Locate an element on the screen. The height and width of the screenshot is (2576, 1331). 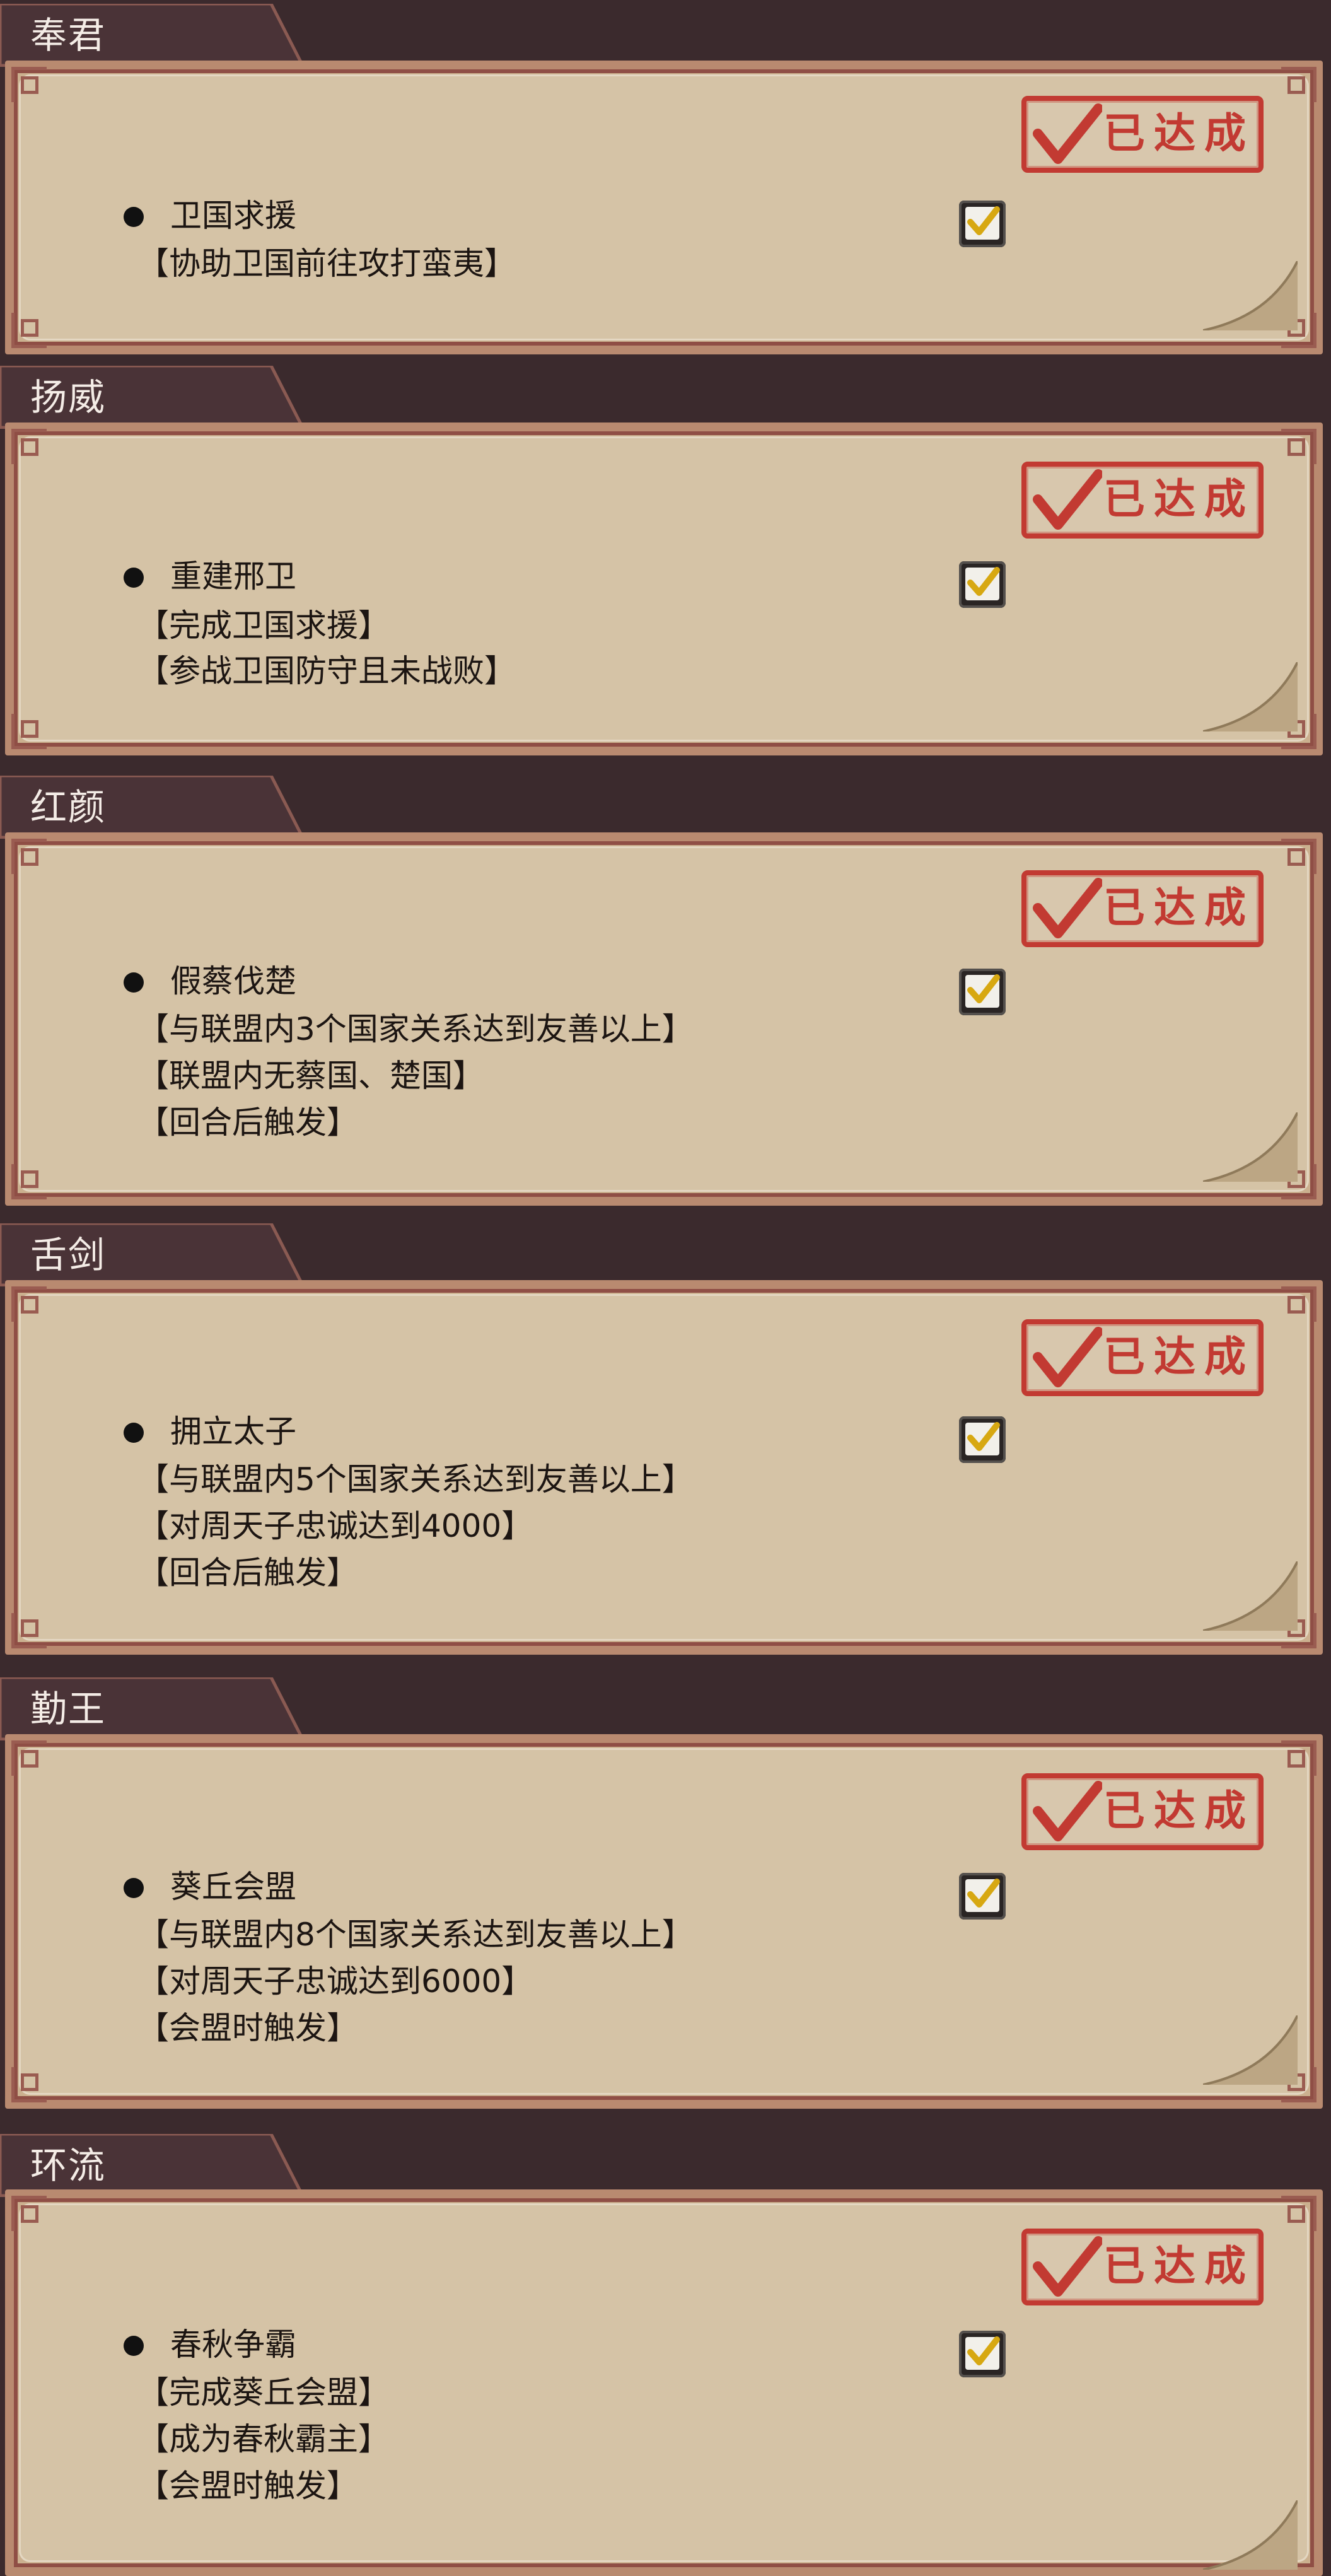
quest-name: 重建邢卫 is located at coordinates (233, 576).